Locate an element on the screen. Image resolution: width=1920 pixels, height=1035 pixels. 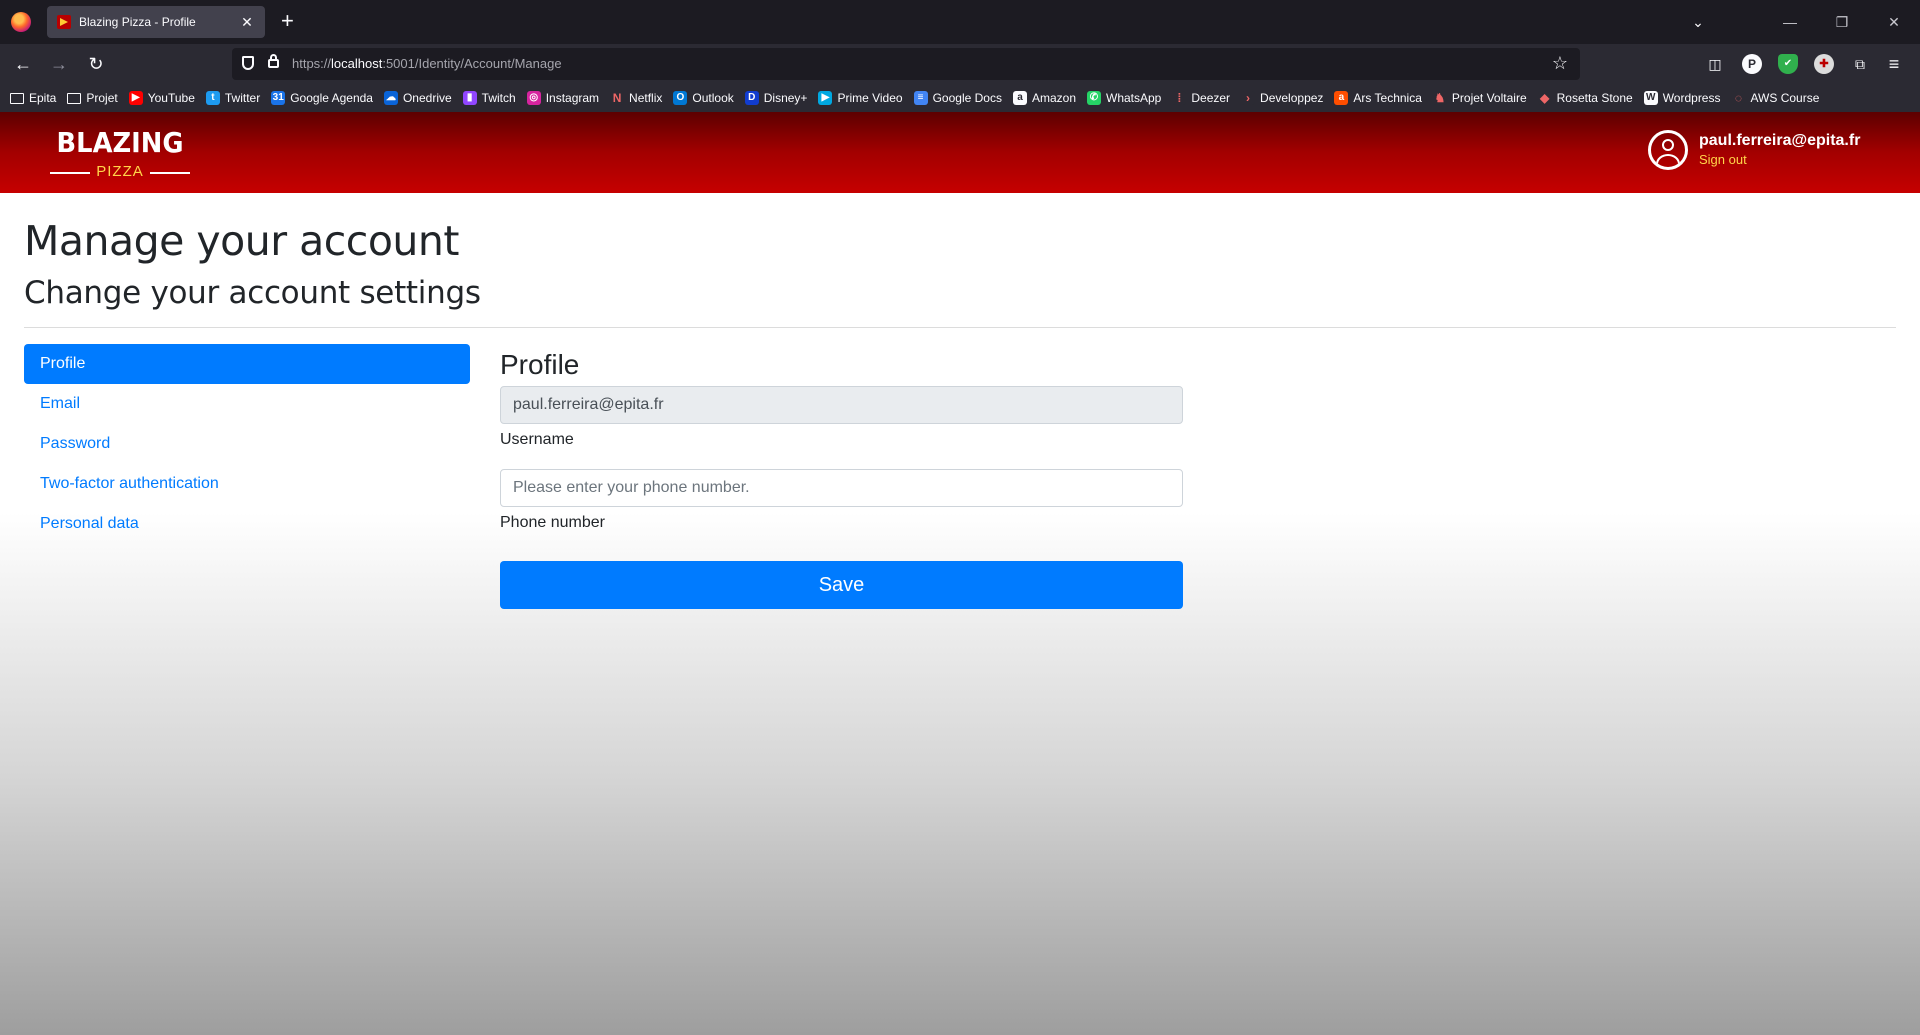
bookmark-whatsapp: ✆ WhatsApp is located at coordinates (1124, 98).